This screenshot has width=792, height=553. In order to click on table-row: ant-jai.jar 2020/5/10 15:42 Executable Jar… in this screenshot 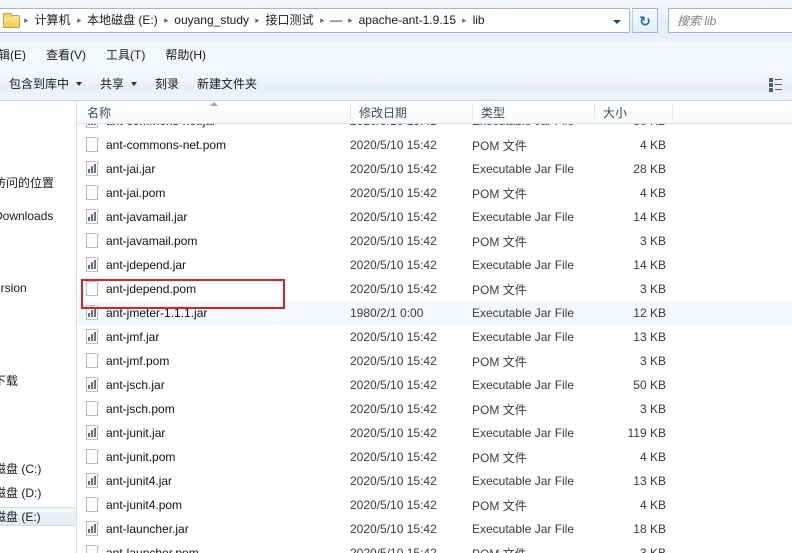, I will do `click(435, 169)`.